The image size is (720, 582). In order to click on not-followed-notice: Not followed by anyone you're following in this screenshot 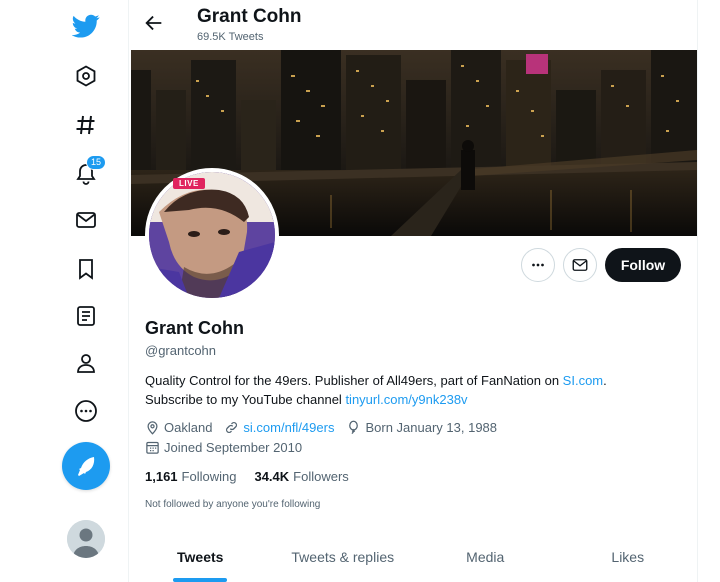, I will do `click(233, 504)`.